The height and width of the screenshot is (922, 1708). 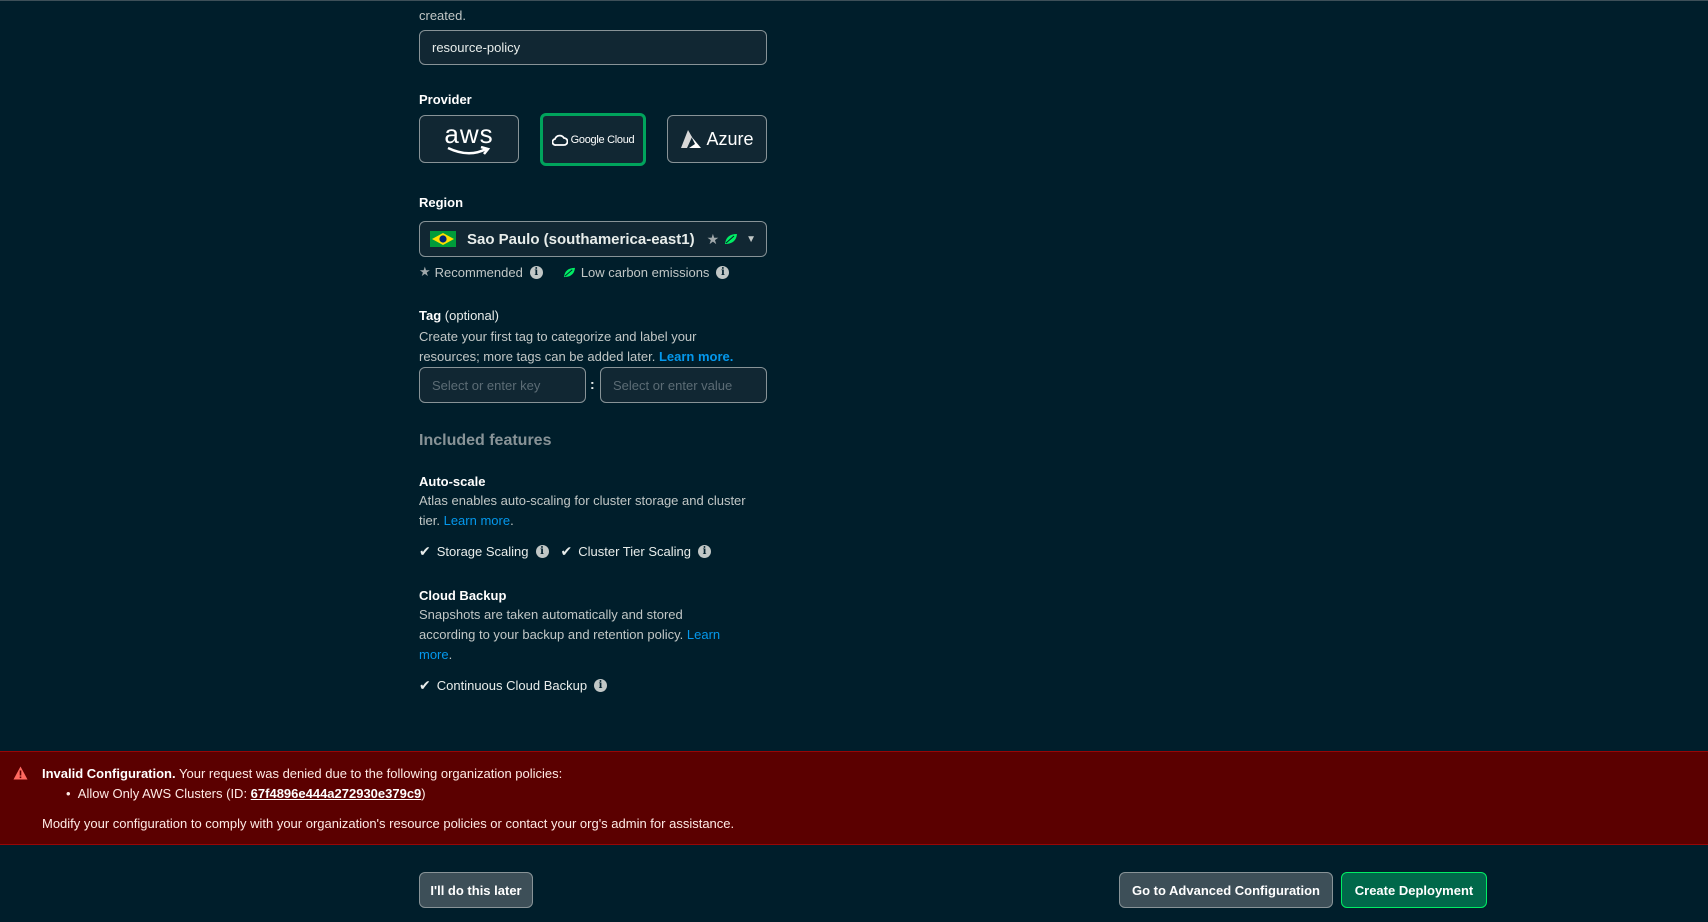 What do you see at coordinates (542, 551) in the screenshot?
I see `storage-scaling-info-icon: i` at bounding box center [542, 551].